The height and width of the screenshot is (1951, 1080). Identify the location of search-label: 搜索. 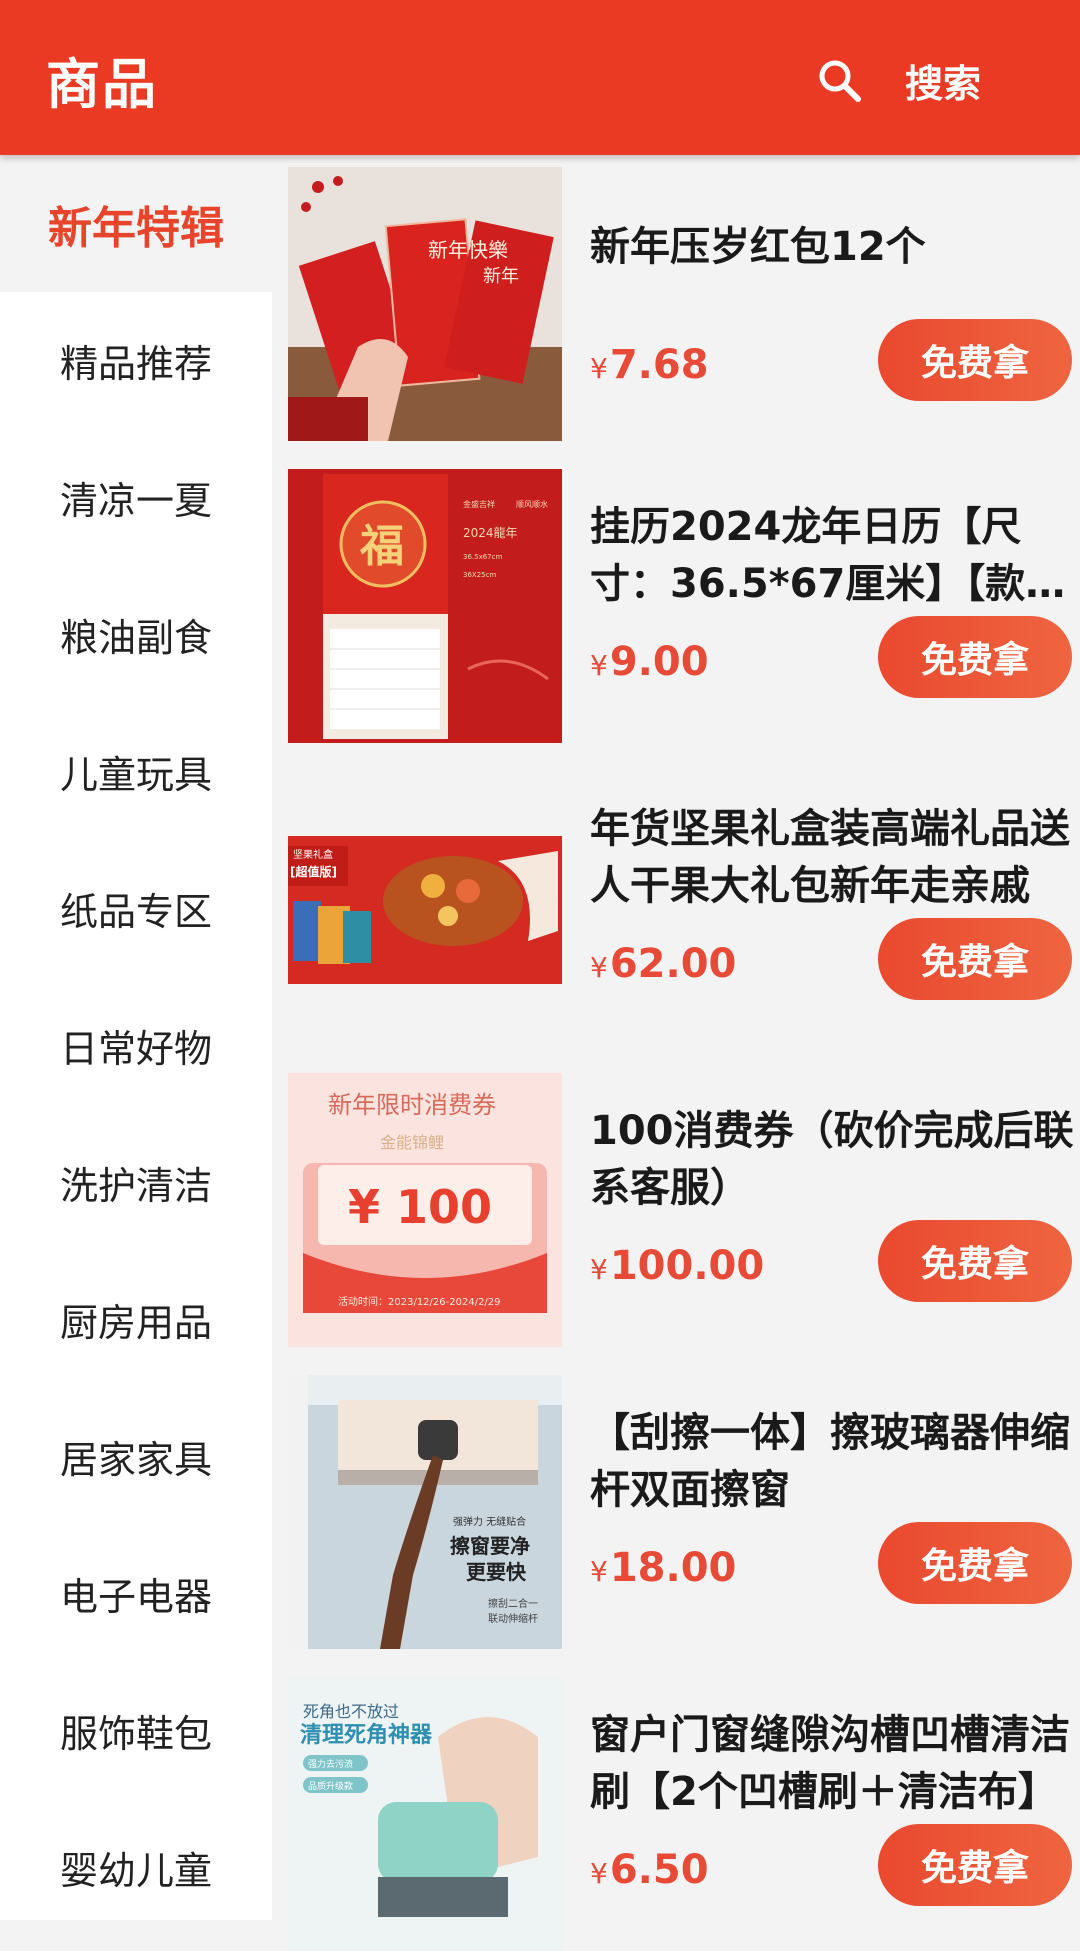
(943, 83).